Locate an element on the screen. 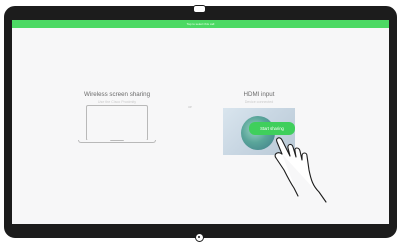  pointing-hand-icon is located at coordinates (300, 170).